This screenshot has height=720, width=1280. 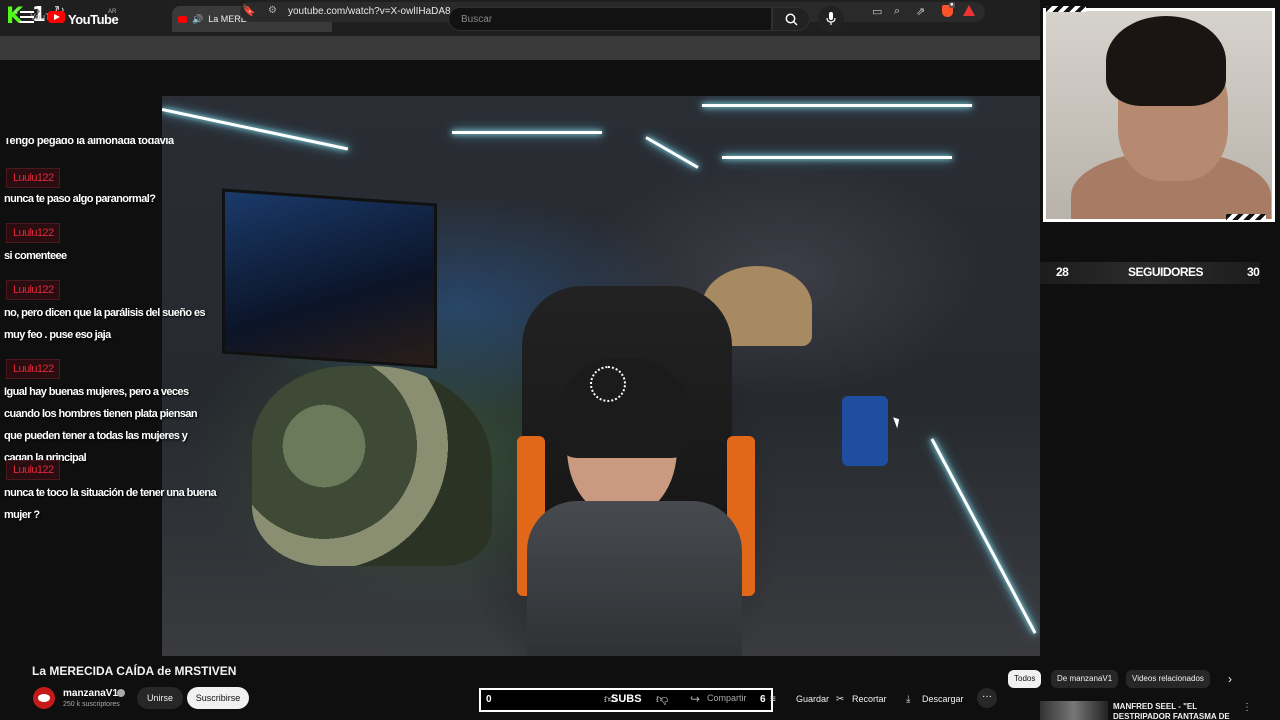 What do you see at coordinates (840, 699) in the screenshot?
I see `scissors-icon: ✂` at bounding box center [840, 699].